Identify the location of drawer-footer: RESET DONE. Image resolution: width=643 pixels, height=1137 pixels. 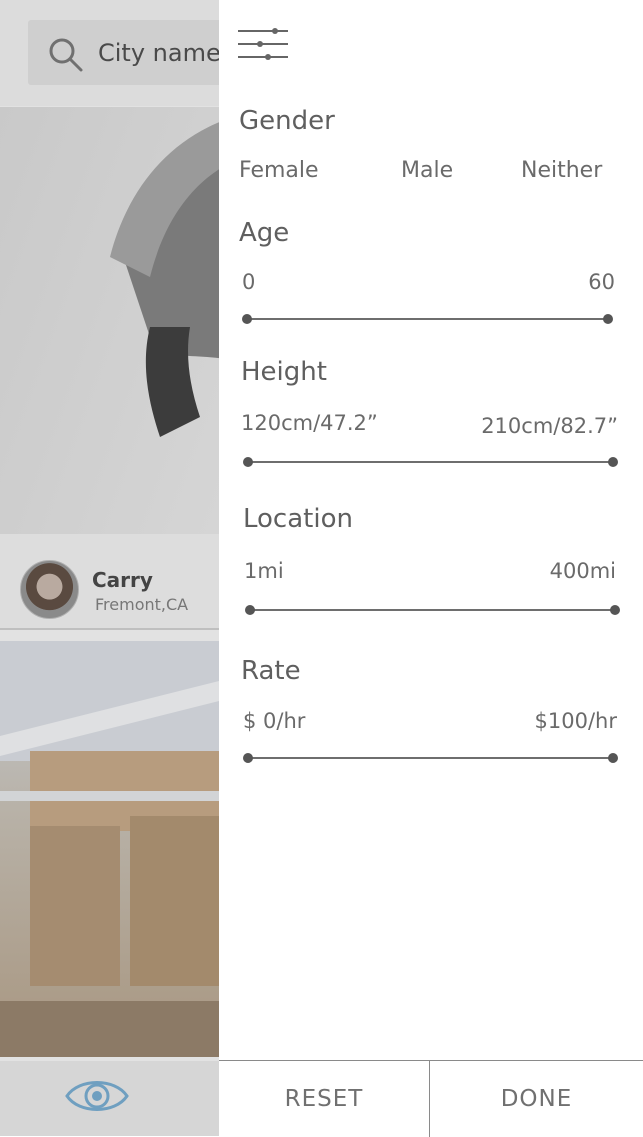
(431, 1098).